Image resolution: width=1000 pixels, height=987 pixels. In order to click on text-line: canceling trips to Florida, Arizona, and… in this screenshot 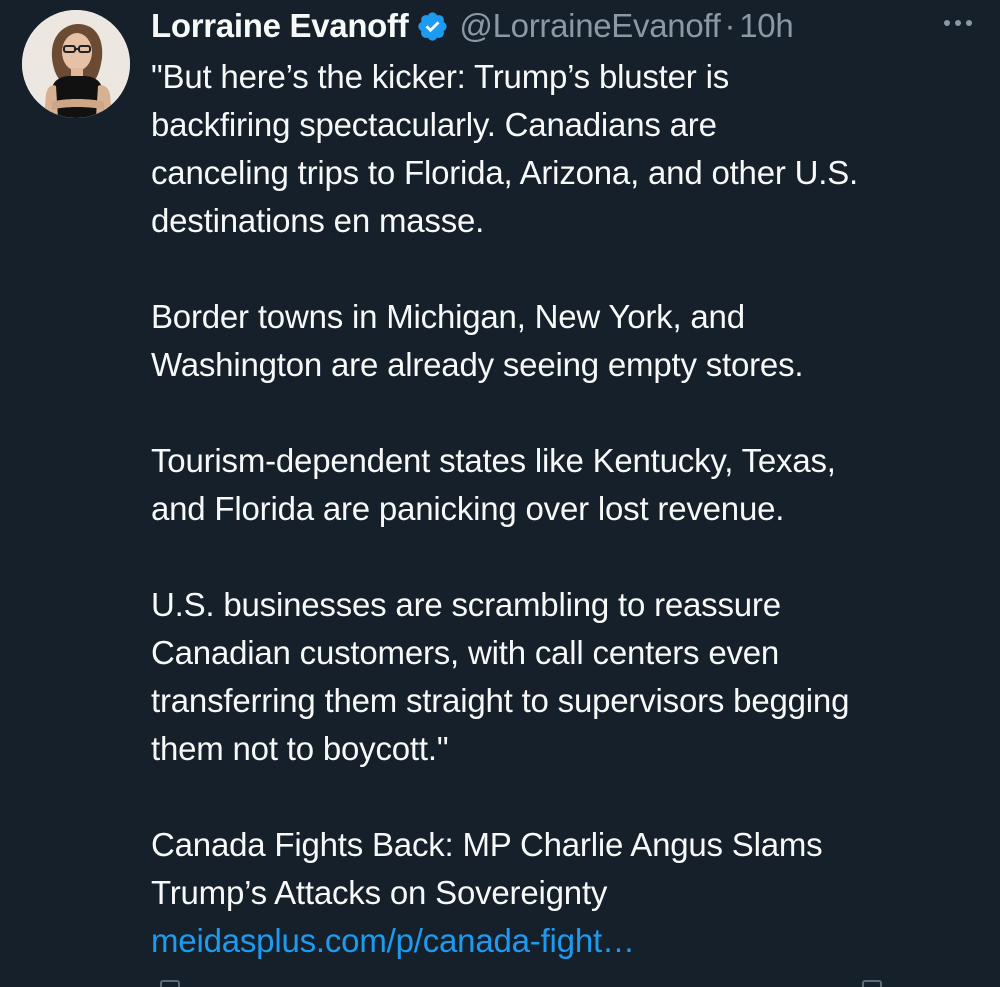, I will do `click(505, 172)`.